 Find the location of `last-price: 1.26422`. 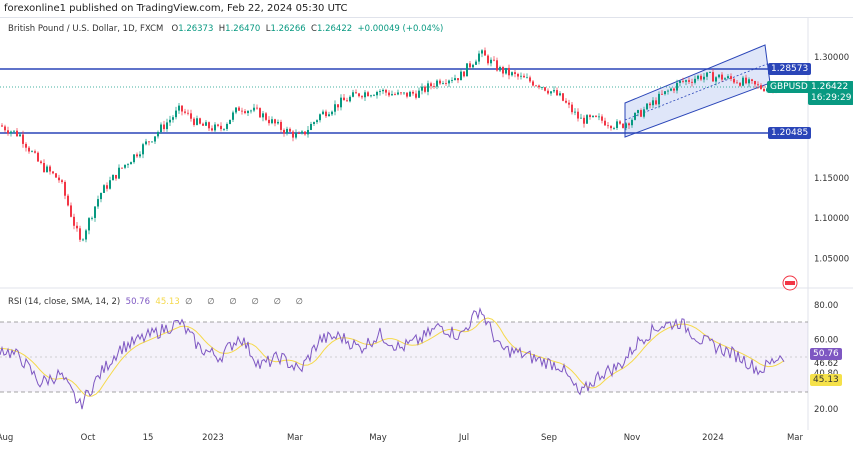

last-price: 1.26422 is located at coordinates (830, 87).